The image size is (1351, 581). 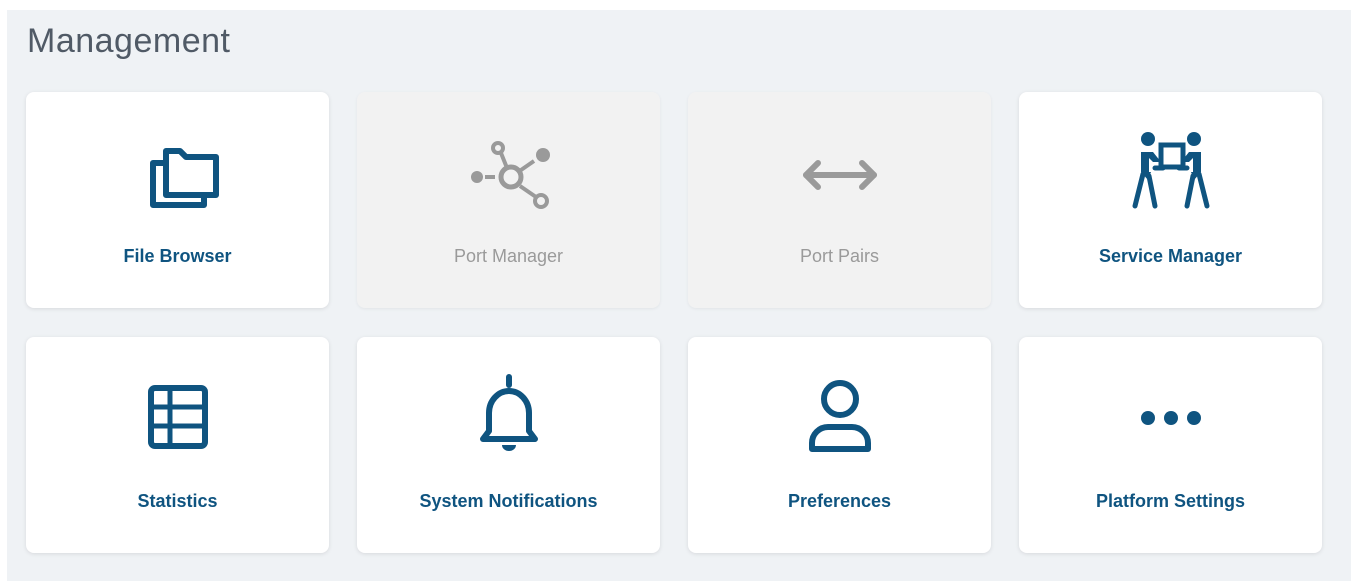 What do you see at coordinates (129, 41) in the screenshot?
I see `section-title: Management` at bounding box center [129, 41].